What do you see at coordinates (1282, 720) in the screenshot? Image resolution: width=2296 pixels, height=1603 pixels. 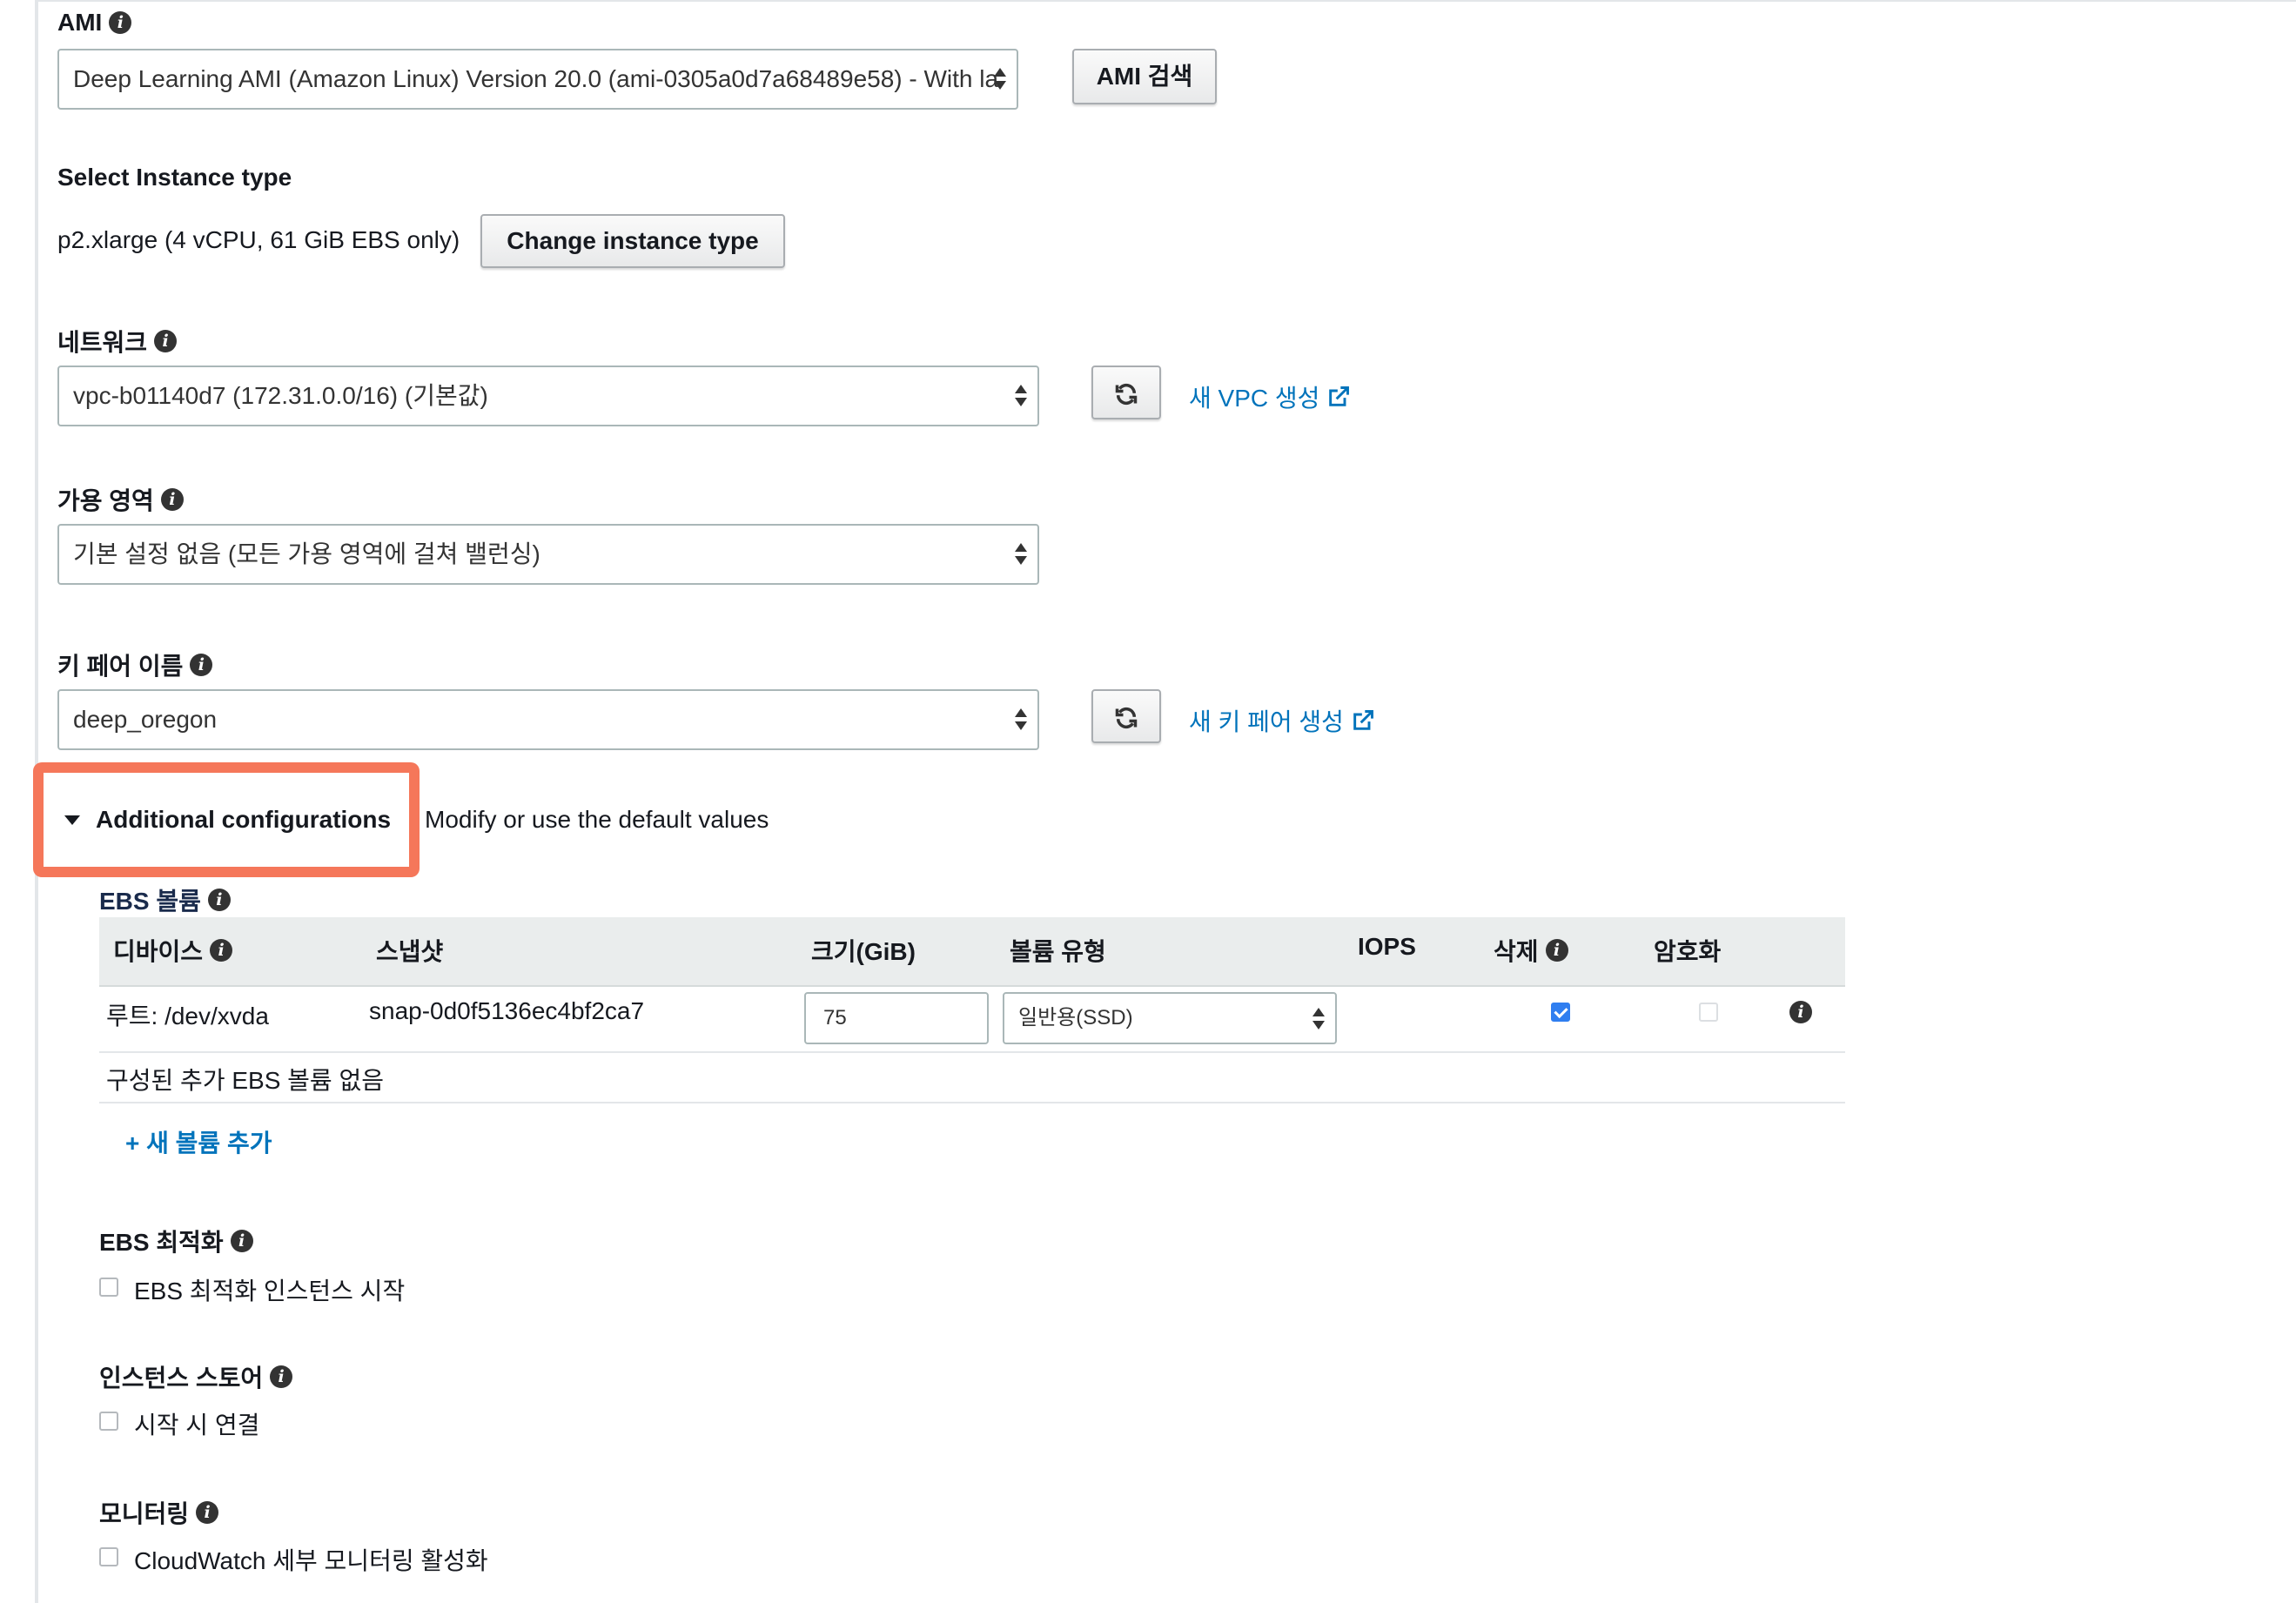 I see `create-key-pair-link: 새 키 페어 생성` at bounding box center [1282, 720].